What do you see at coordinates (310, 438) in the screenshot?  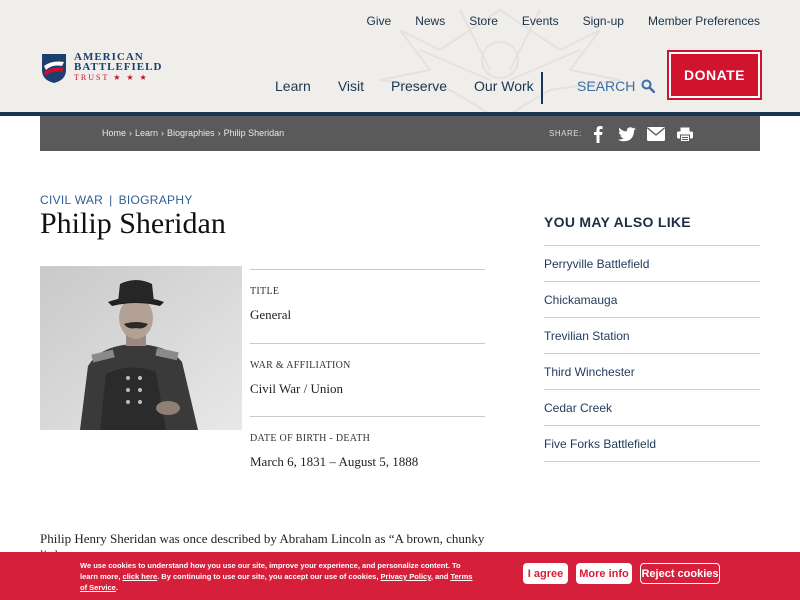 I see `fact-label: Date of Birth - Death` at bounding box center [310, 438].